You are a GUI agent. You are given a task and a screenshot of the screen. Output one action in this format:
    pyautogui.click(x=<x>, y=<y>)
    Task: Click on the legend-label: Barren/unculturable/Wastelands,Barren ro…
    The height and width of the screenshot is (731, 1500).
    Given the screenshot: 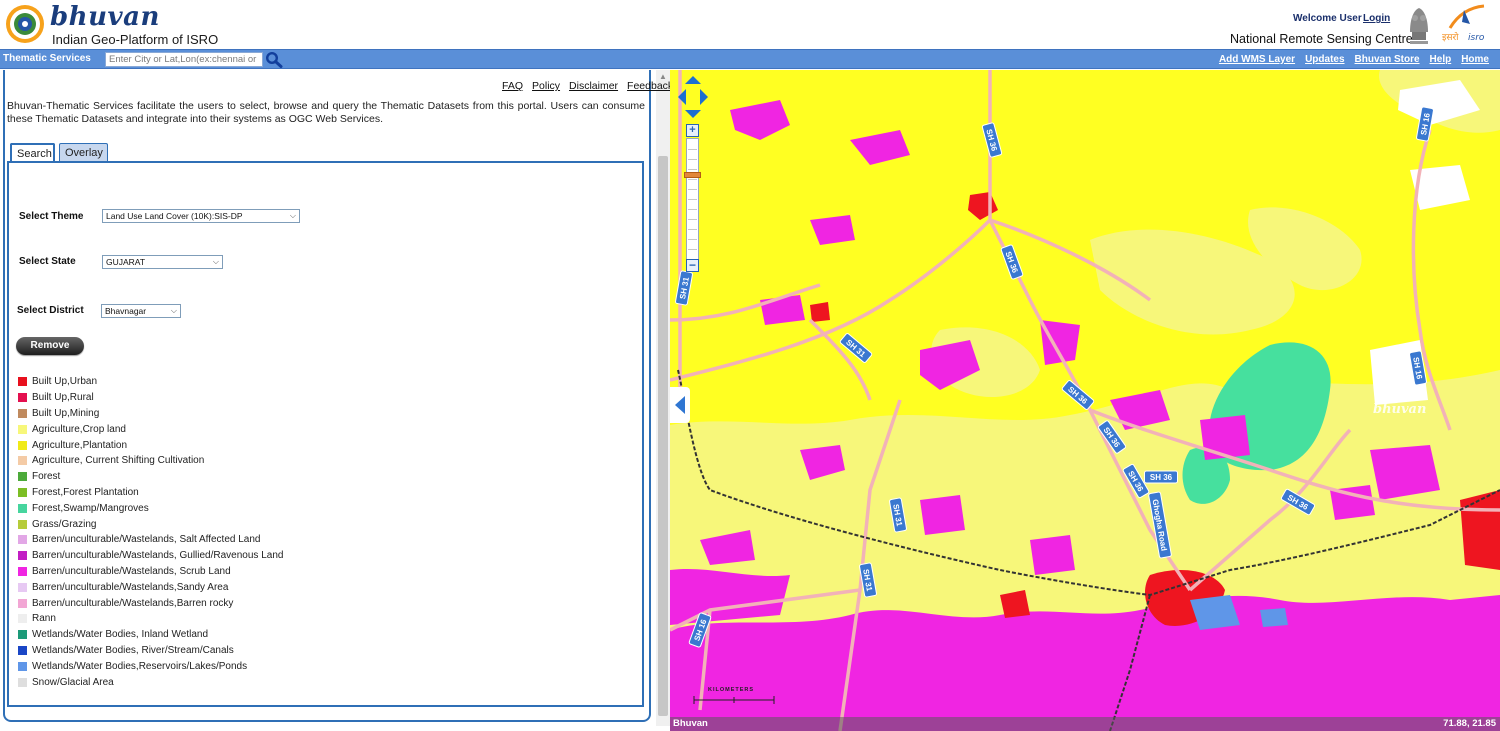 What is the action you would take?
    pyautogui.click(x=133, y=603)
    